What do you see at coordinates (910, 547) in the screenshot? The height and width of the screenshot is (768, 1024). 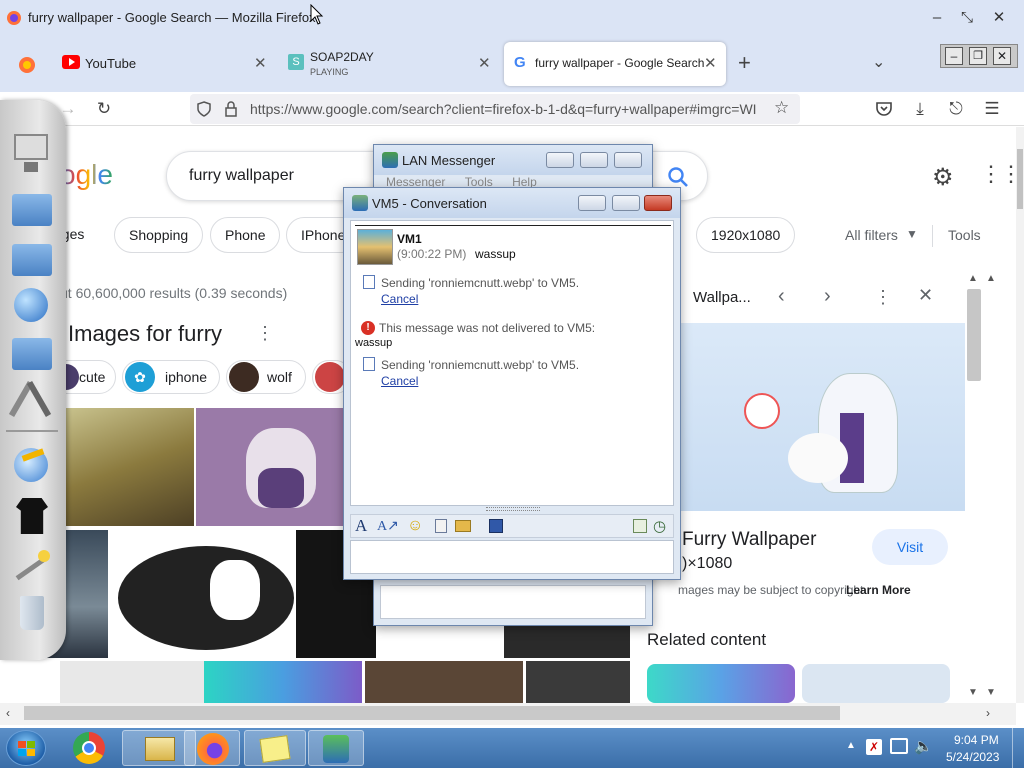 I see `visit-button: Visit` at bounding box center [910, 547].